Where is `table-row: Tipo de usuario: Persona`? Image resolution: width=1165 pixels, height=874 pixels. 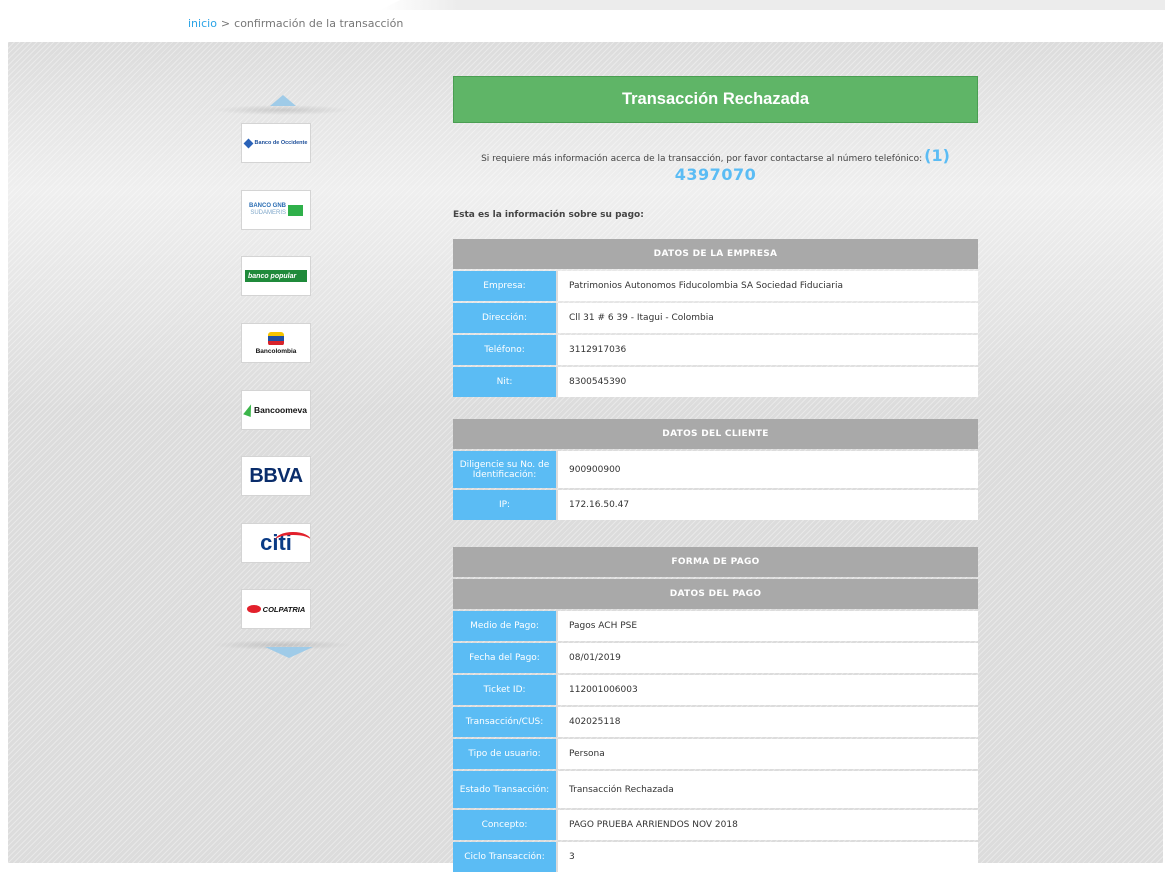
table-row: Tipo de usuario: Persona is located at coordinates (715, 754).